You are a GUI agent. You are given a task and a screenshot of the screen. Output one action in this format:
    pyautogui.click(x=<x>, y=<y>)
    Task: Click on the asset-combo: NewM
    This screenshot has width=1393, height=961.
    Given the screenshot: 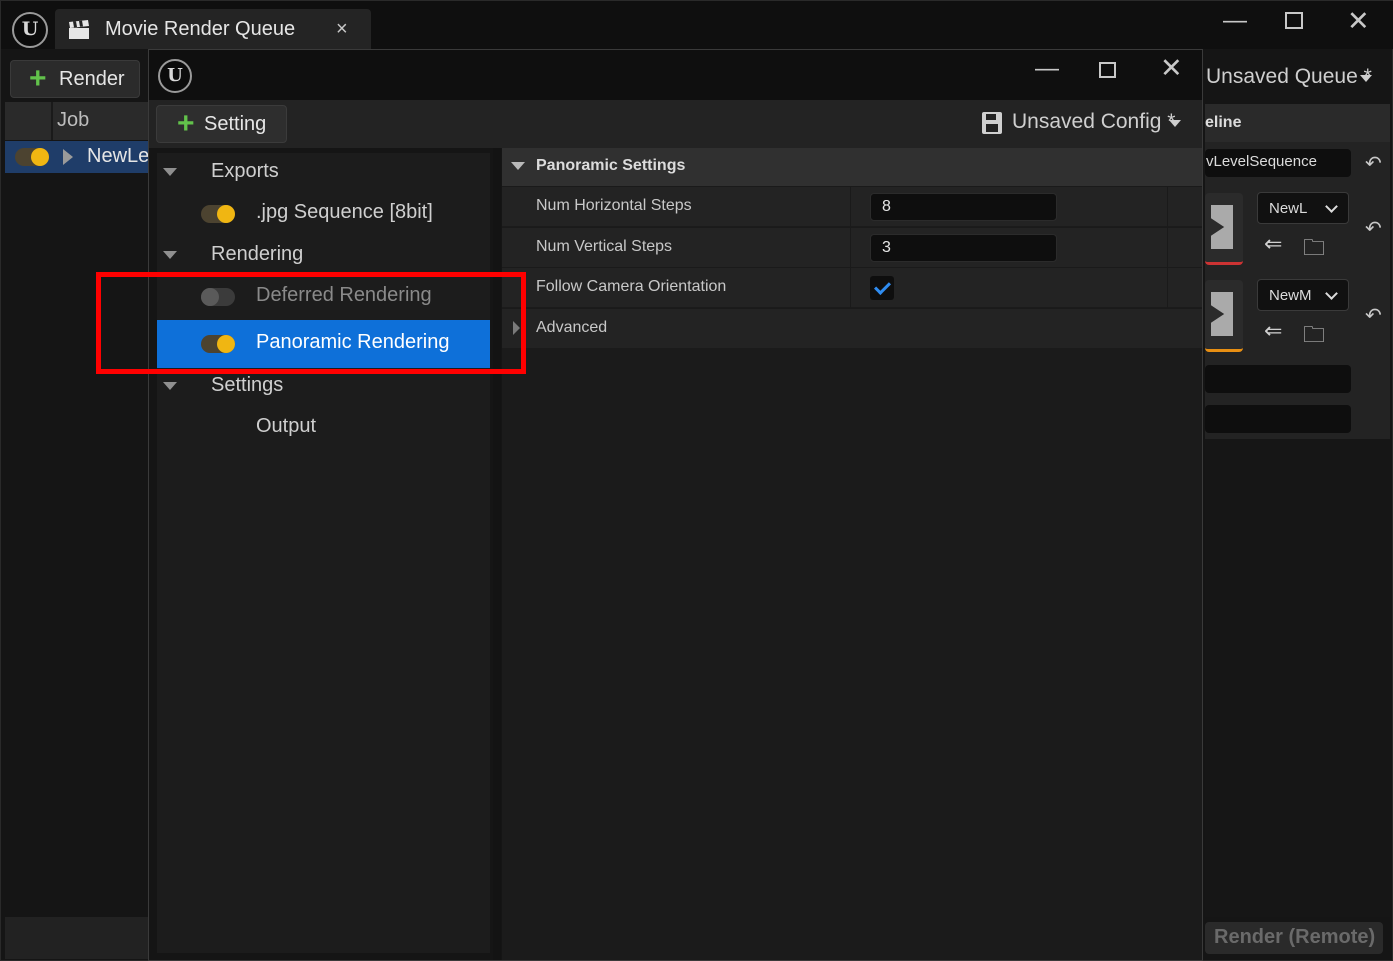 What is the action you would take?
    pyautogui.click(x=1303, y=295)
    